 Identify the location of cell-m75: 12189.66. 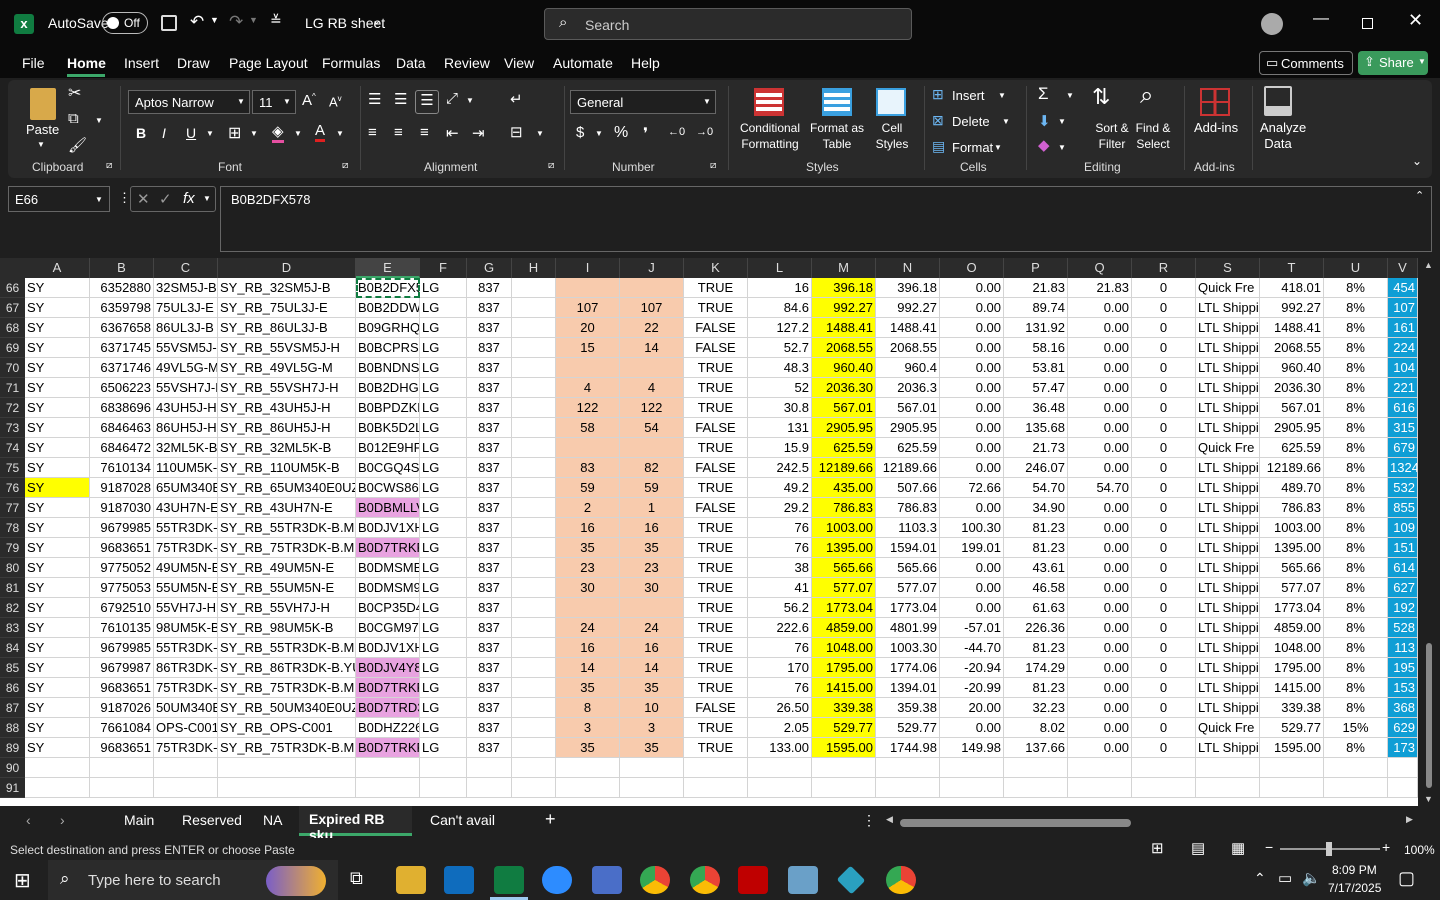
(844, 468).